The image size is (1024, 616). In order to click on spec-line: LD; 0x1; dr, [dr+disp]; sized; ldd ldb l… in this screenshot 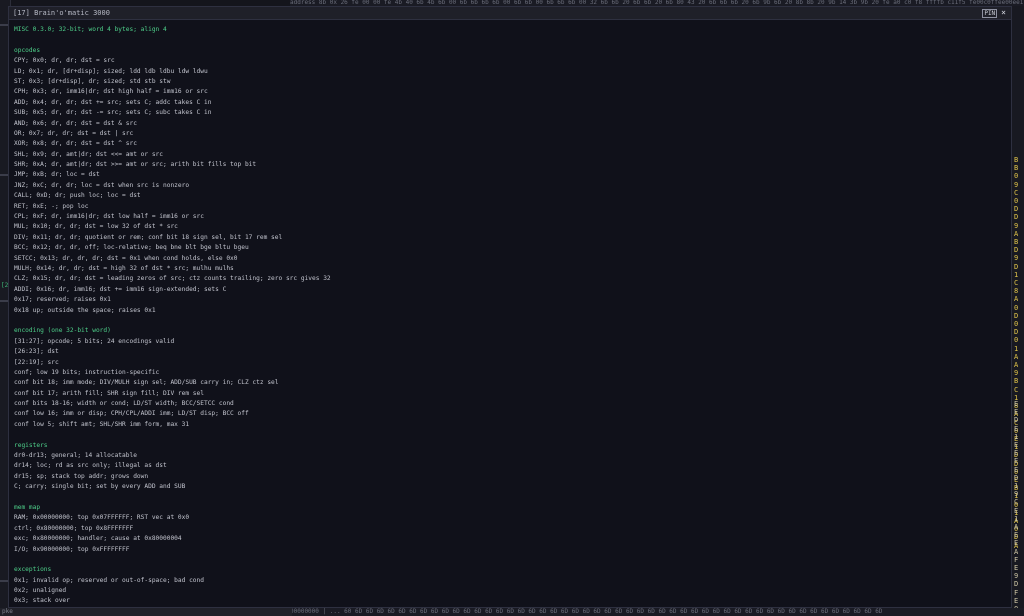, I will do `click(111, 71)`.